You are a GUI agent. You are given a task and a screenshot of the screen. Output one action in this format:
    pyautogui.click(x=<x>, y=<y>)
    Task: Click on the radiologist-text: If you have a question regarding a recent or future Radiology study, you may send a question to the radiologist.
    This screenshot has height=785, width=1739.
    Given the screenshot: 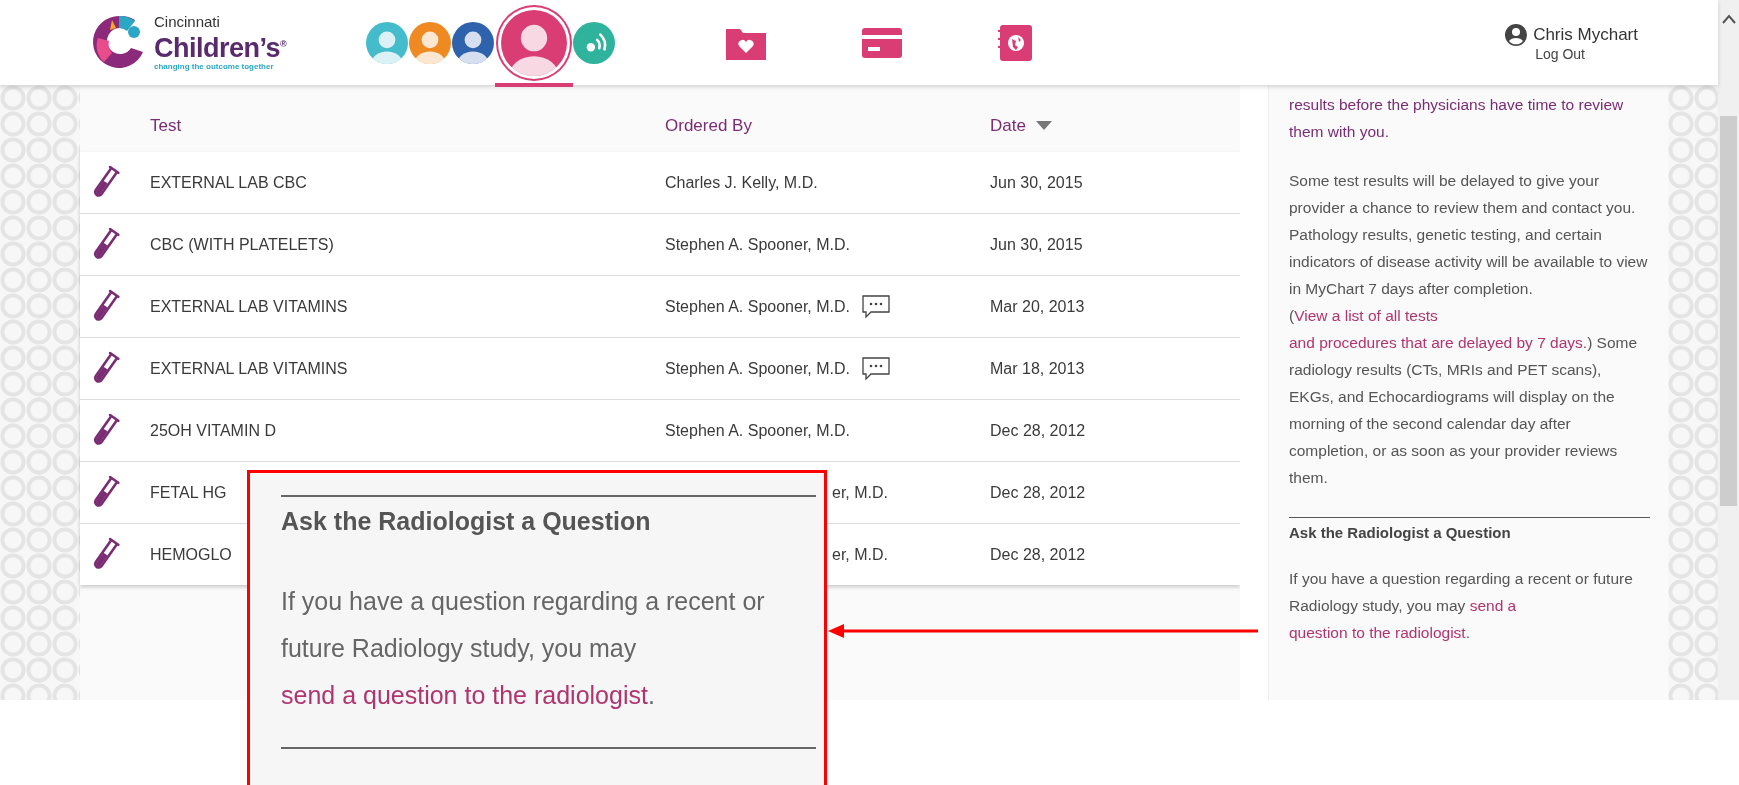 What is the action you would take?
    pyautogui.click(x=1461, y=606)
    